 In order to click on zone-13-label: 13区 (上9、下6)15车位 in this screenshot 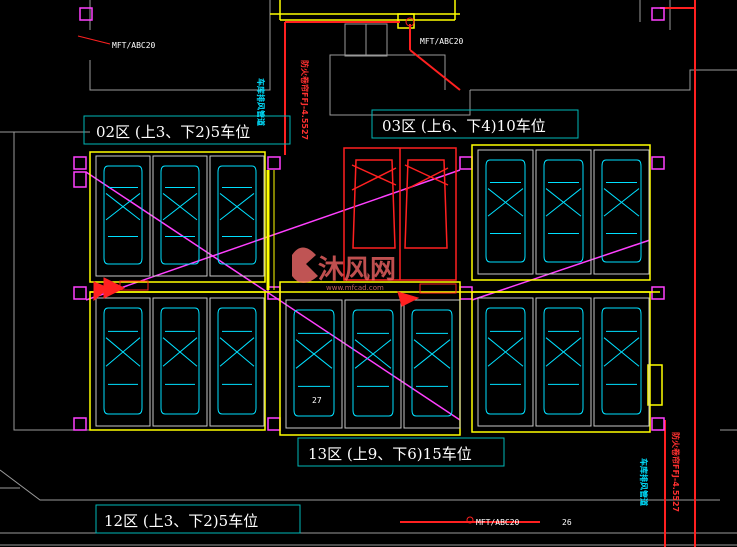, I will do `click(390, 454)`.